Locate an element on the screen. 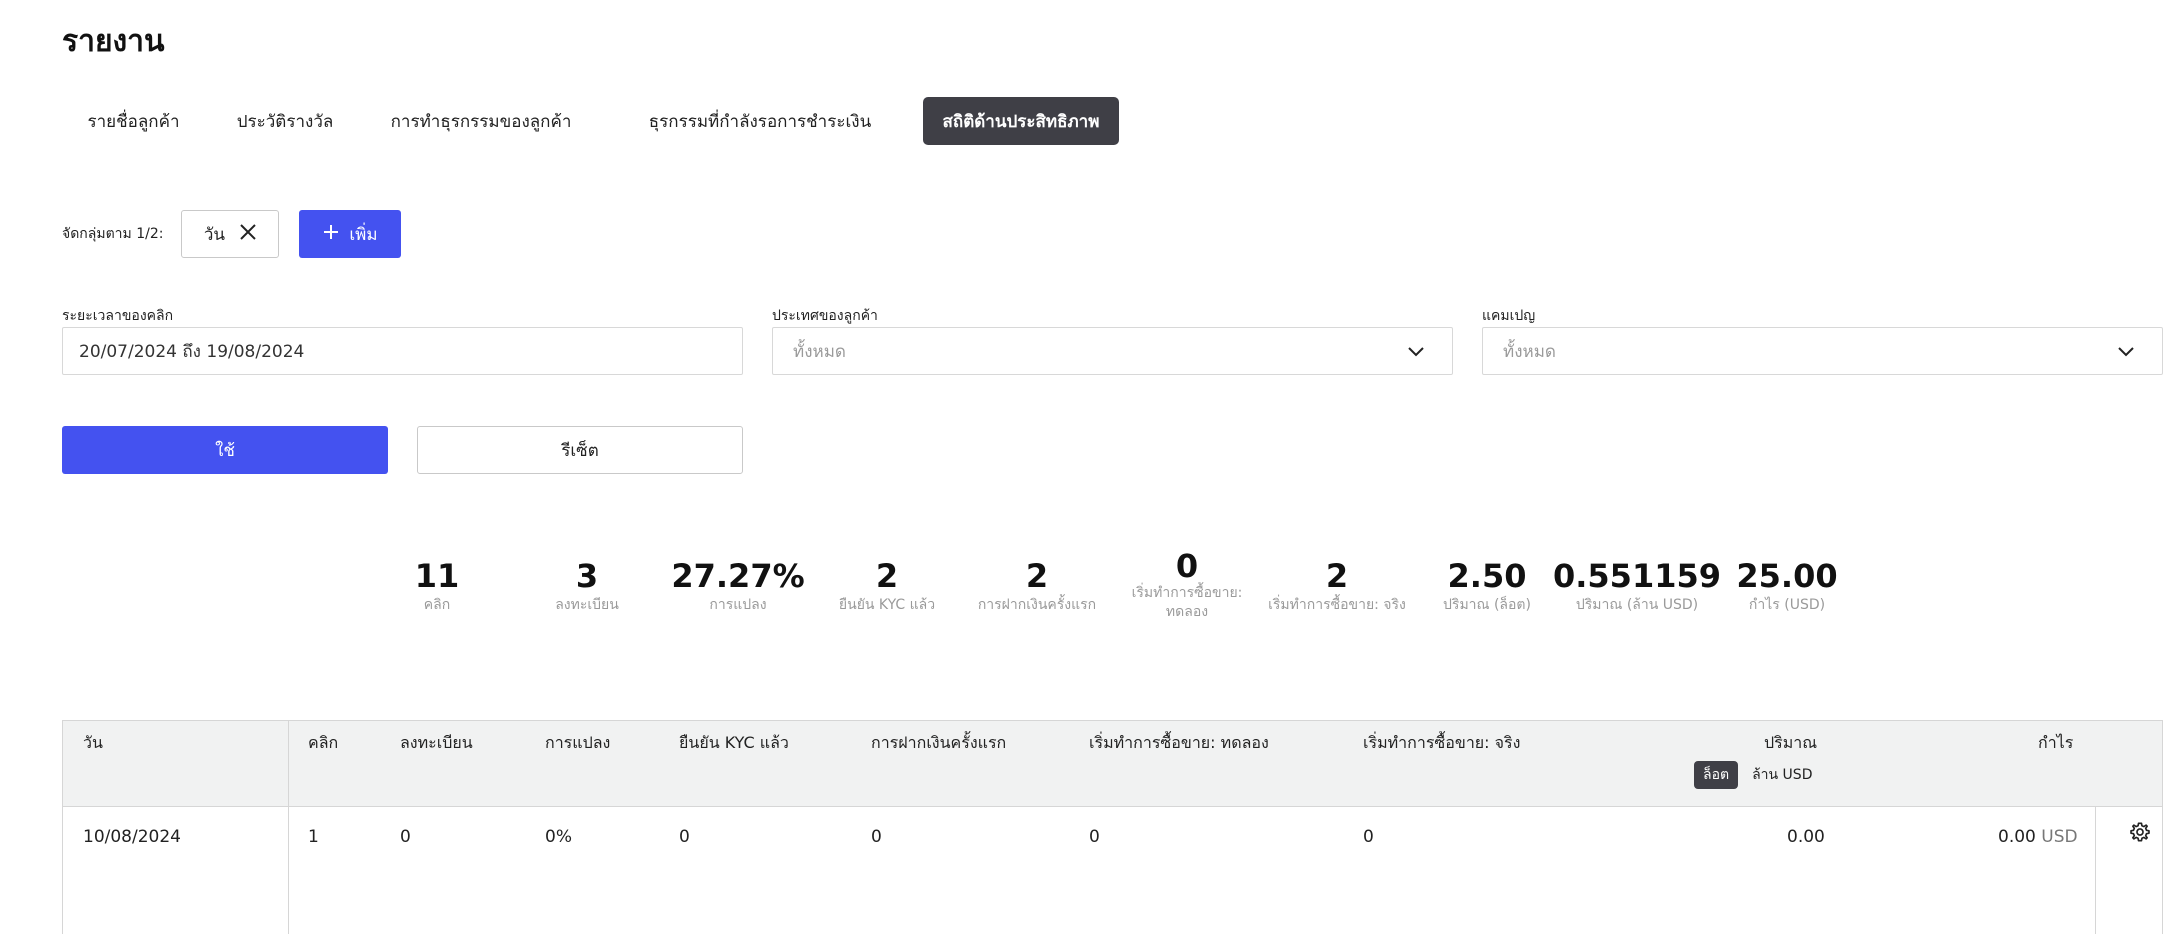 The width and height of the screenshot is (2181, 934). column-header-clicks: คลิก is located at coordinates (323, 743).